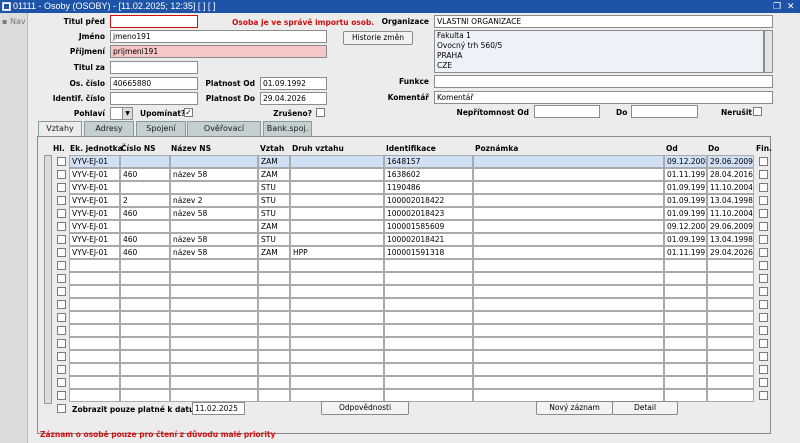 The width and height of the screenshot is (800, 443). Describe the element at coordinates (428, 174) in the screenshot. I see `table-cell-ident: 1638602` at that location.